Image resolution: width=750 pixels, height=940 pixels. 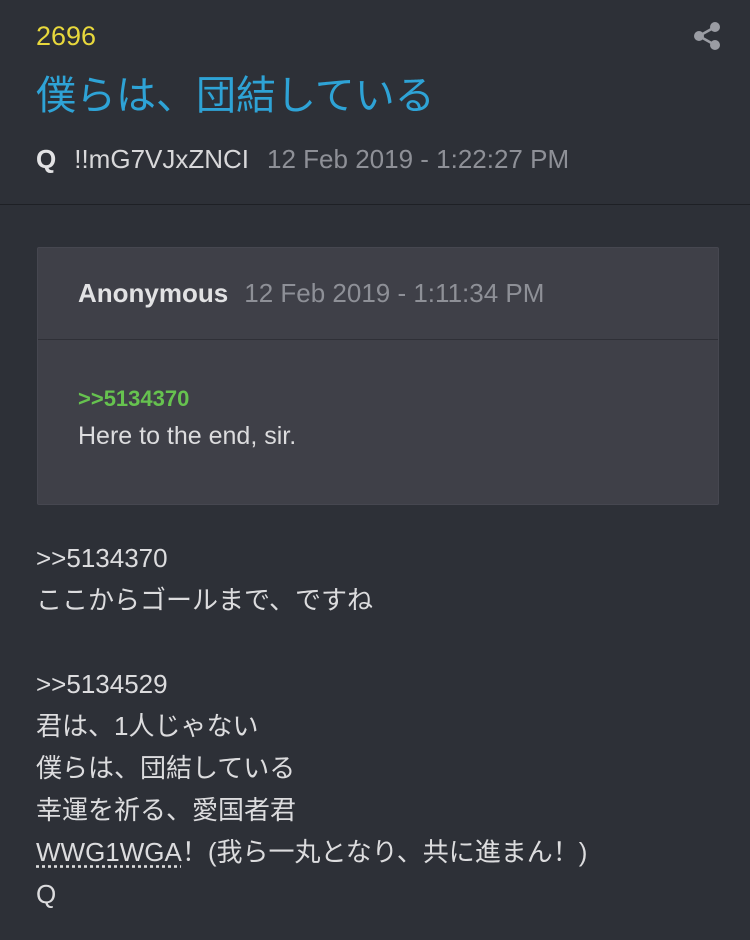 I want to click on share-icon, so click(x=707, y=36).